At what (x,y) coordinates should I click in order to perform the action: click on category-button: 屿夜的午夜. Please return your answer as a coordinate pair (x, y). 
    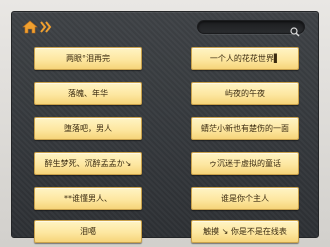
    Looking at the image, I should click on (245, 93).